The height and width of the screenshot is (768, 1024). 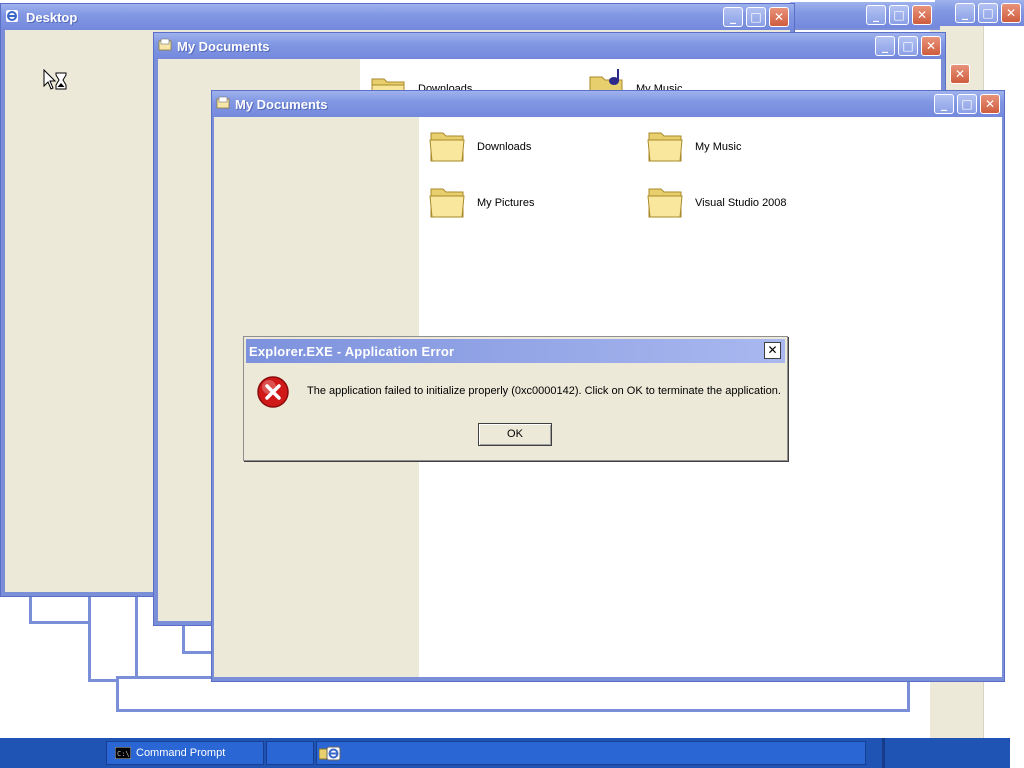 I want to click on taskbar-item-command-prompt: C:\ Command Prompt, so click(x=185, y=753).